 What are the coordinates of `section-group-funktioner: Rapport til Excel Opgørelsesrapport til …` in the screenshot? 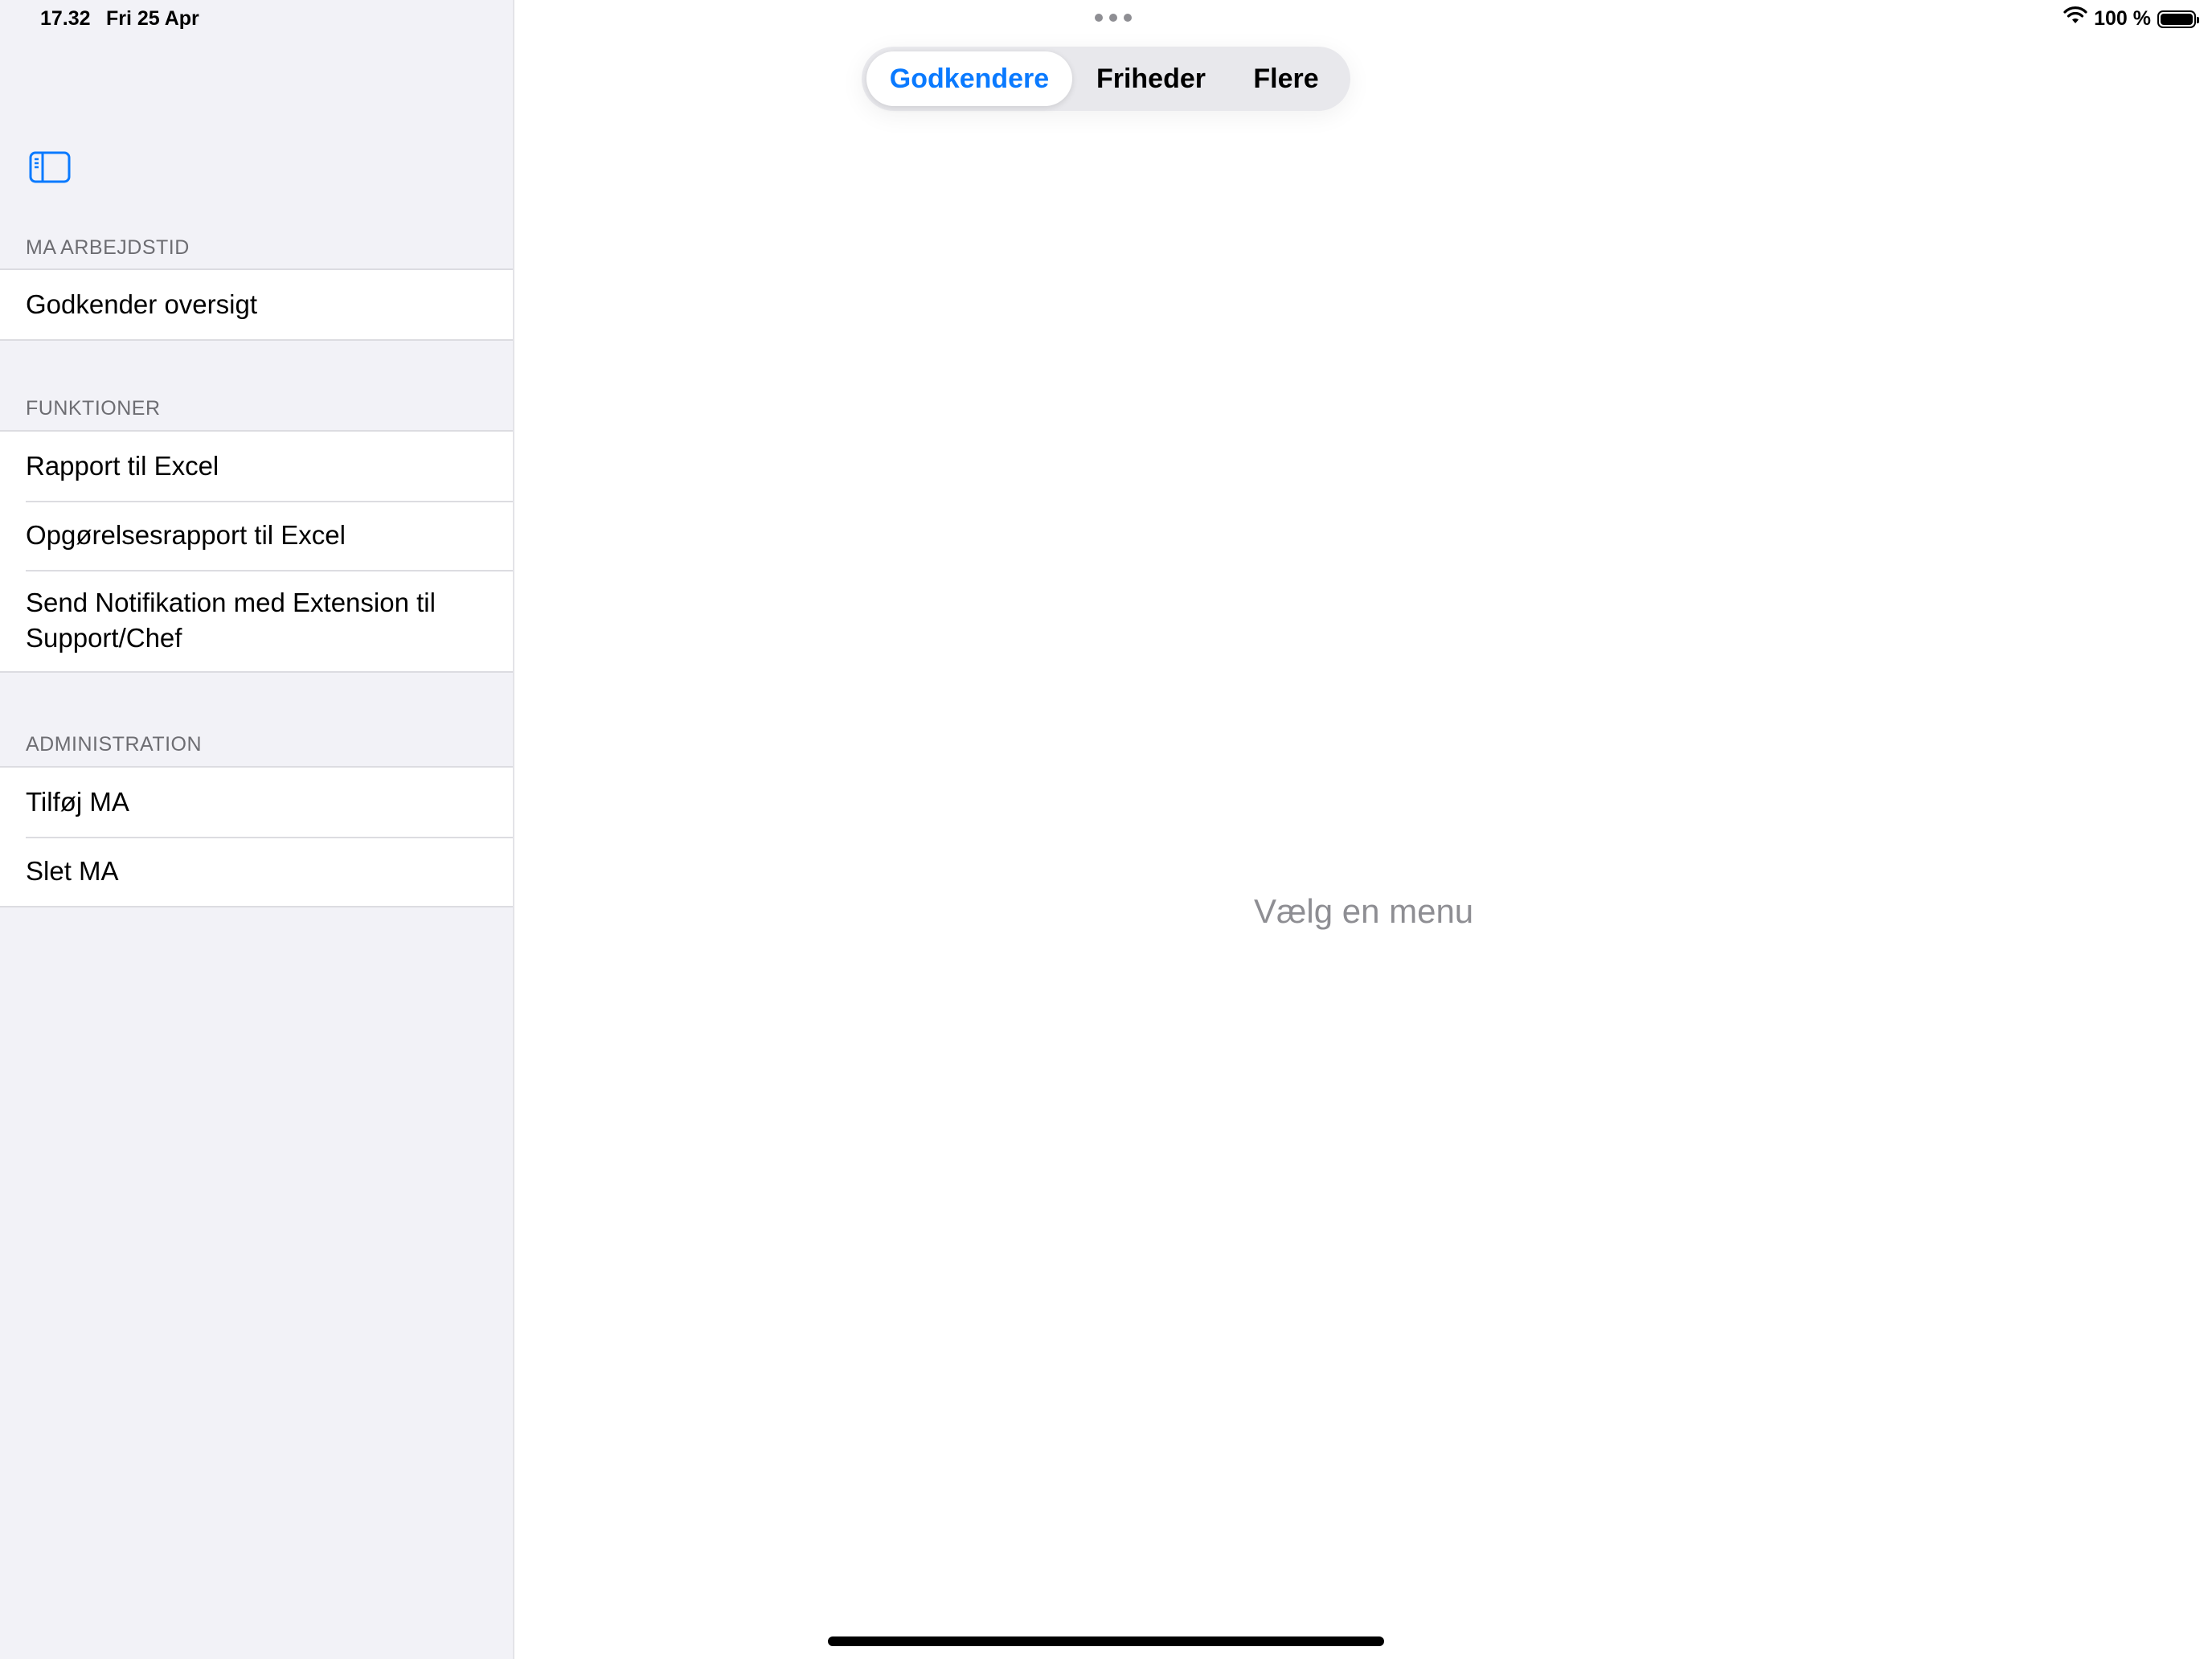 It's located at (256, 551).